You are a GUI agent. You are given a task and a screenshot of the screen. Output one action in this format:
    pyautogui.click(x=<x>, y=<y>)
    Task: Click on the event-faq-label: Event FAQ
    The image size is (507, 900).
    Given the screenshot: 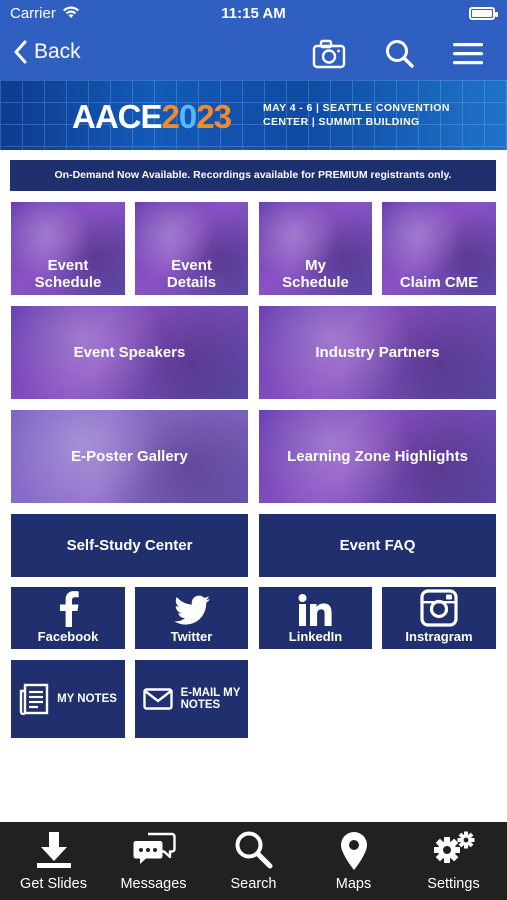 What is the action you would take?
    pyautogui.click(x=377, y=545)
    